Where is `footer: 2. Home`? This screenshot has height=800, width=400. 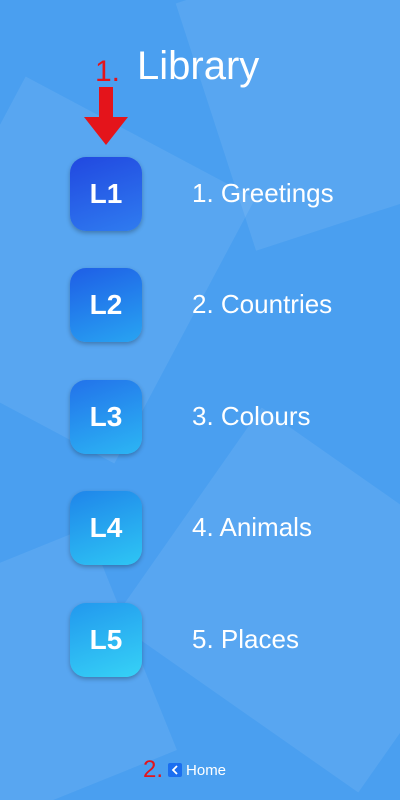 footer: 2. Home is located at coordinates (184, 770).